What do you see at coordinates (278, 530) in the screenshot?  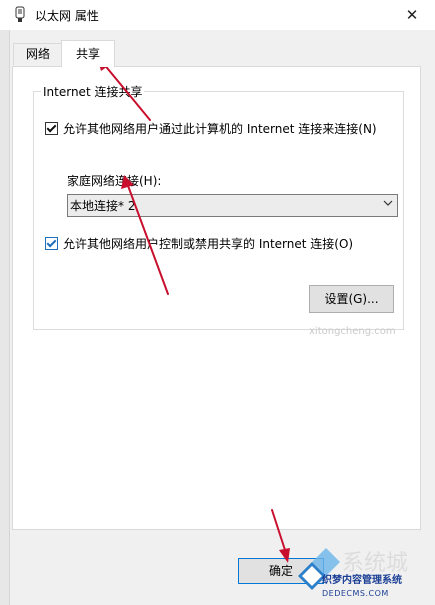 I see `arrow-to-ok-button` at bounding box center [278, 530].